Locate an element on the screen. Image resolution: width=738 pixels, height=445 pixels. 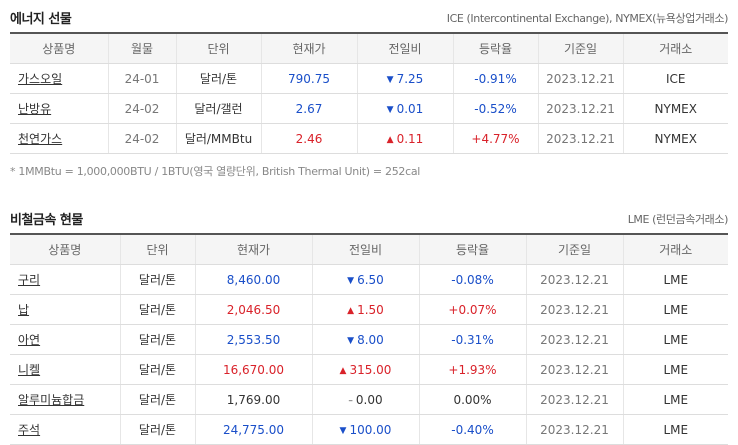
exchange-cell: ICE is located at coordinates (675, 78).